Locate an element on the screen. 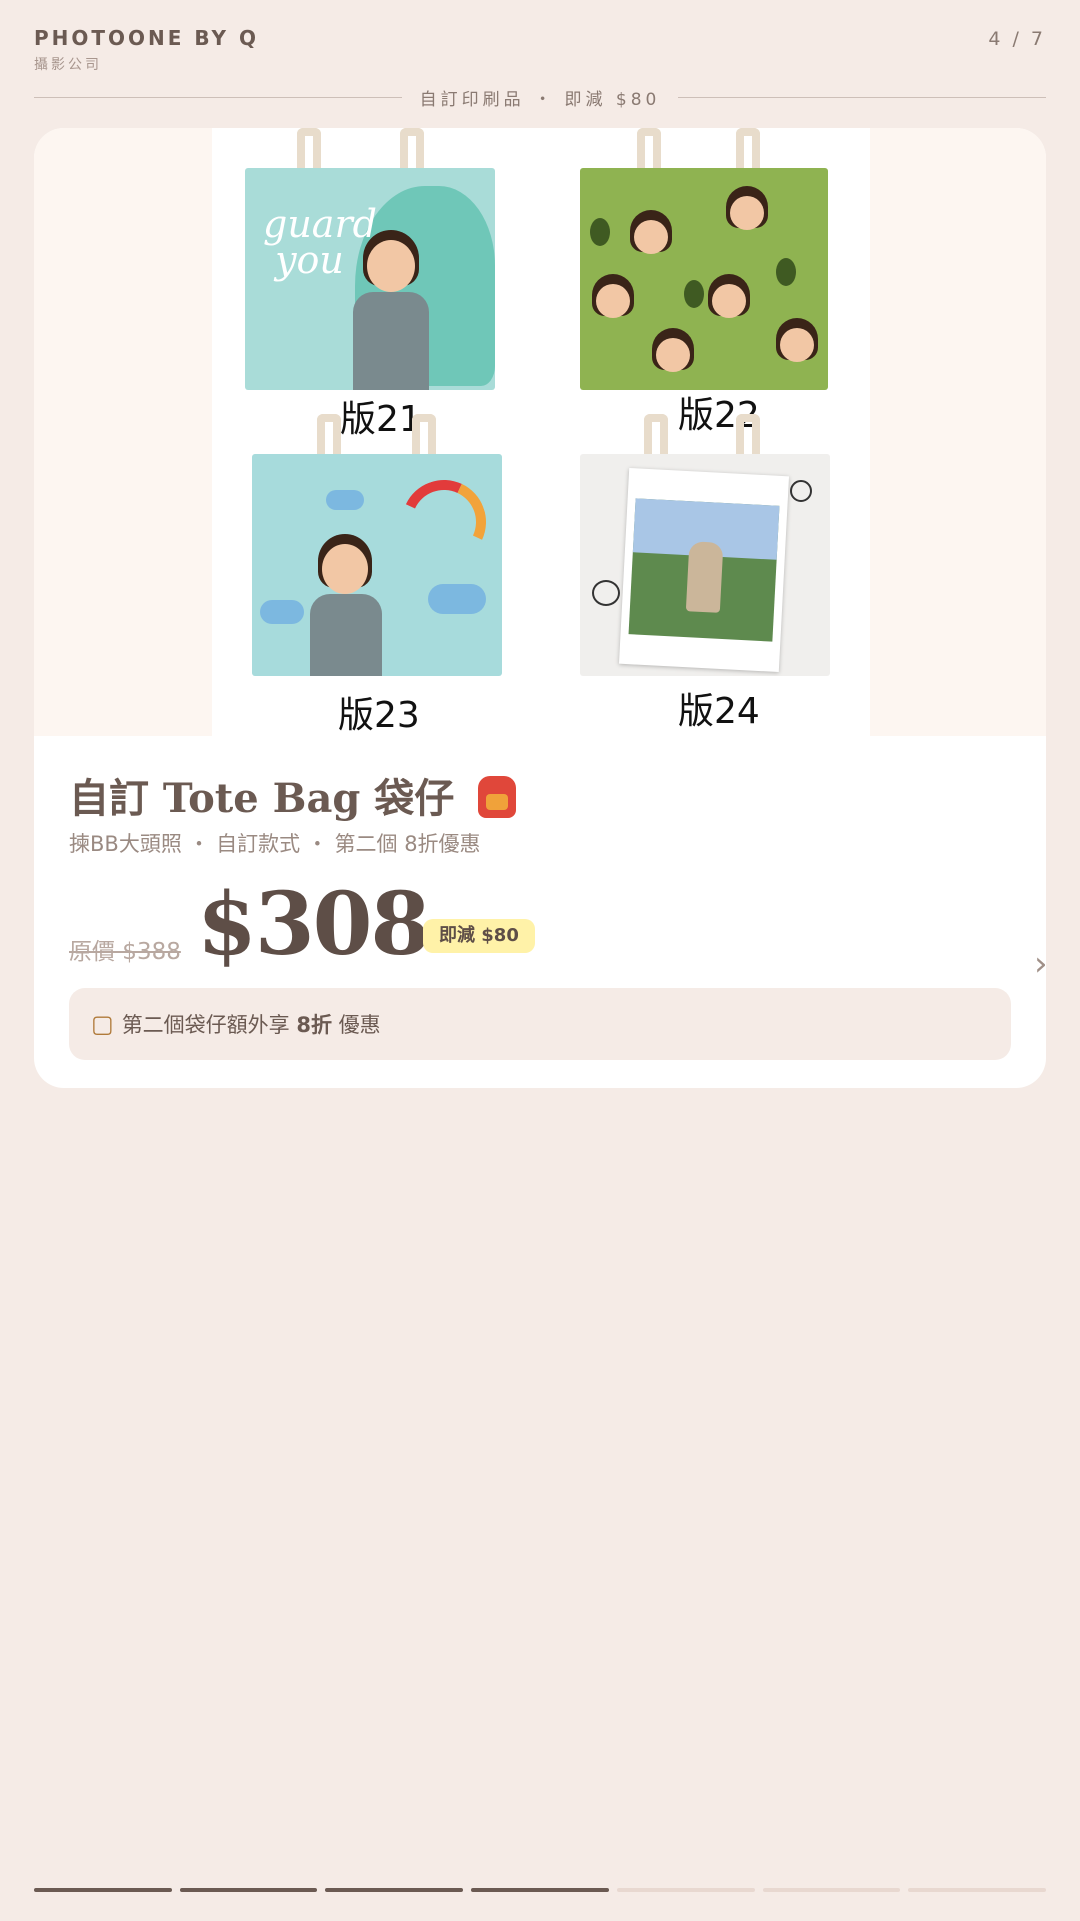 The image size is (1080, 1921). section-divider: 自訂印刷品 ・ 即減 $80 is located at coordinates (540, 97).